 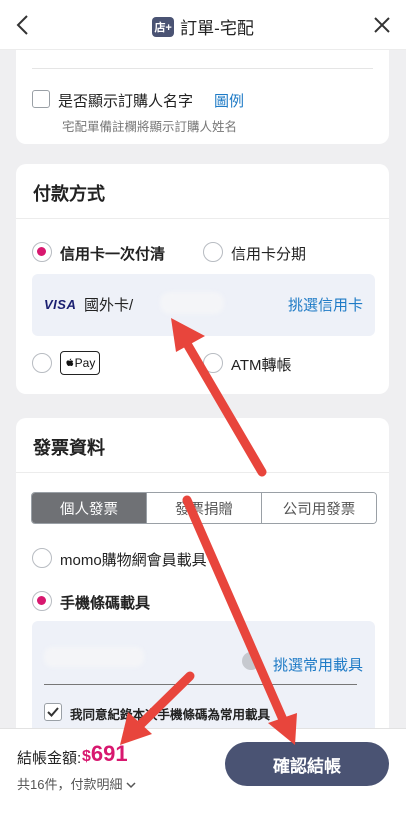 What do you see at coordinates (213, 363) in the screenshot?
I see `radio-atm` at bounding box center [213, 363].